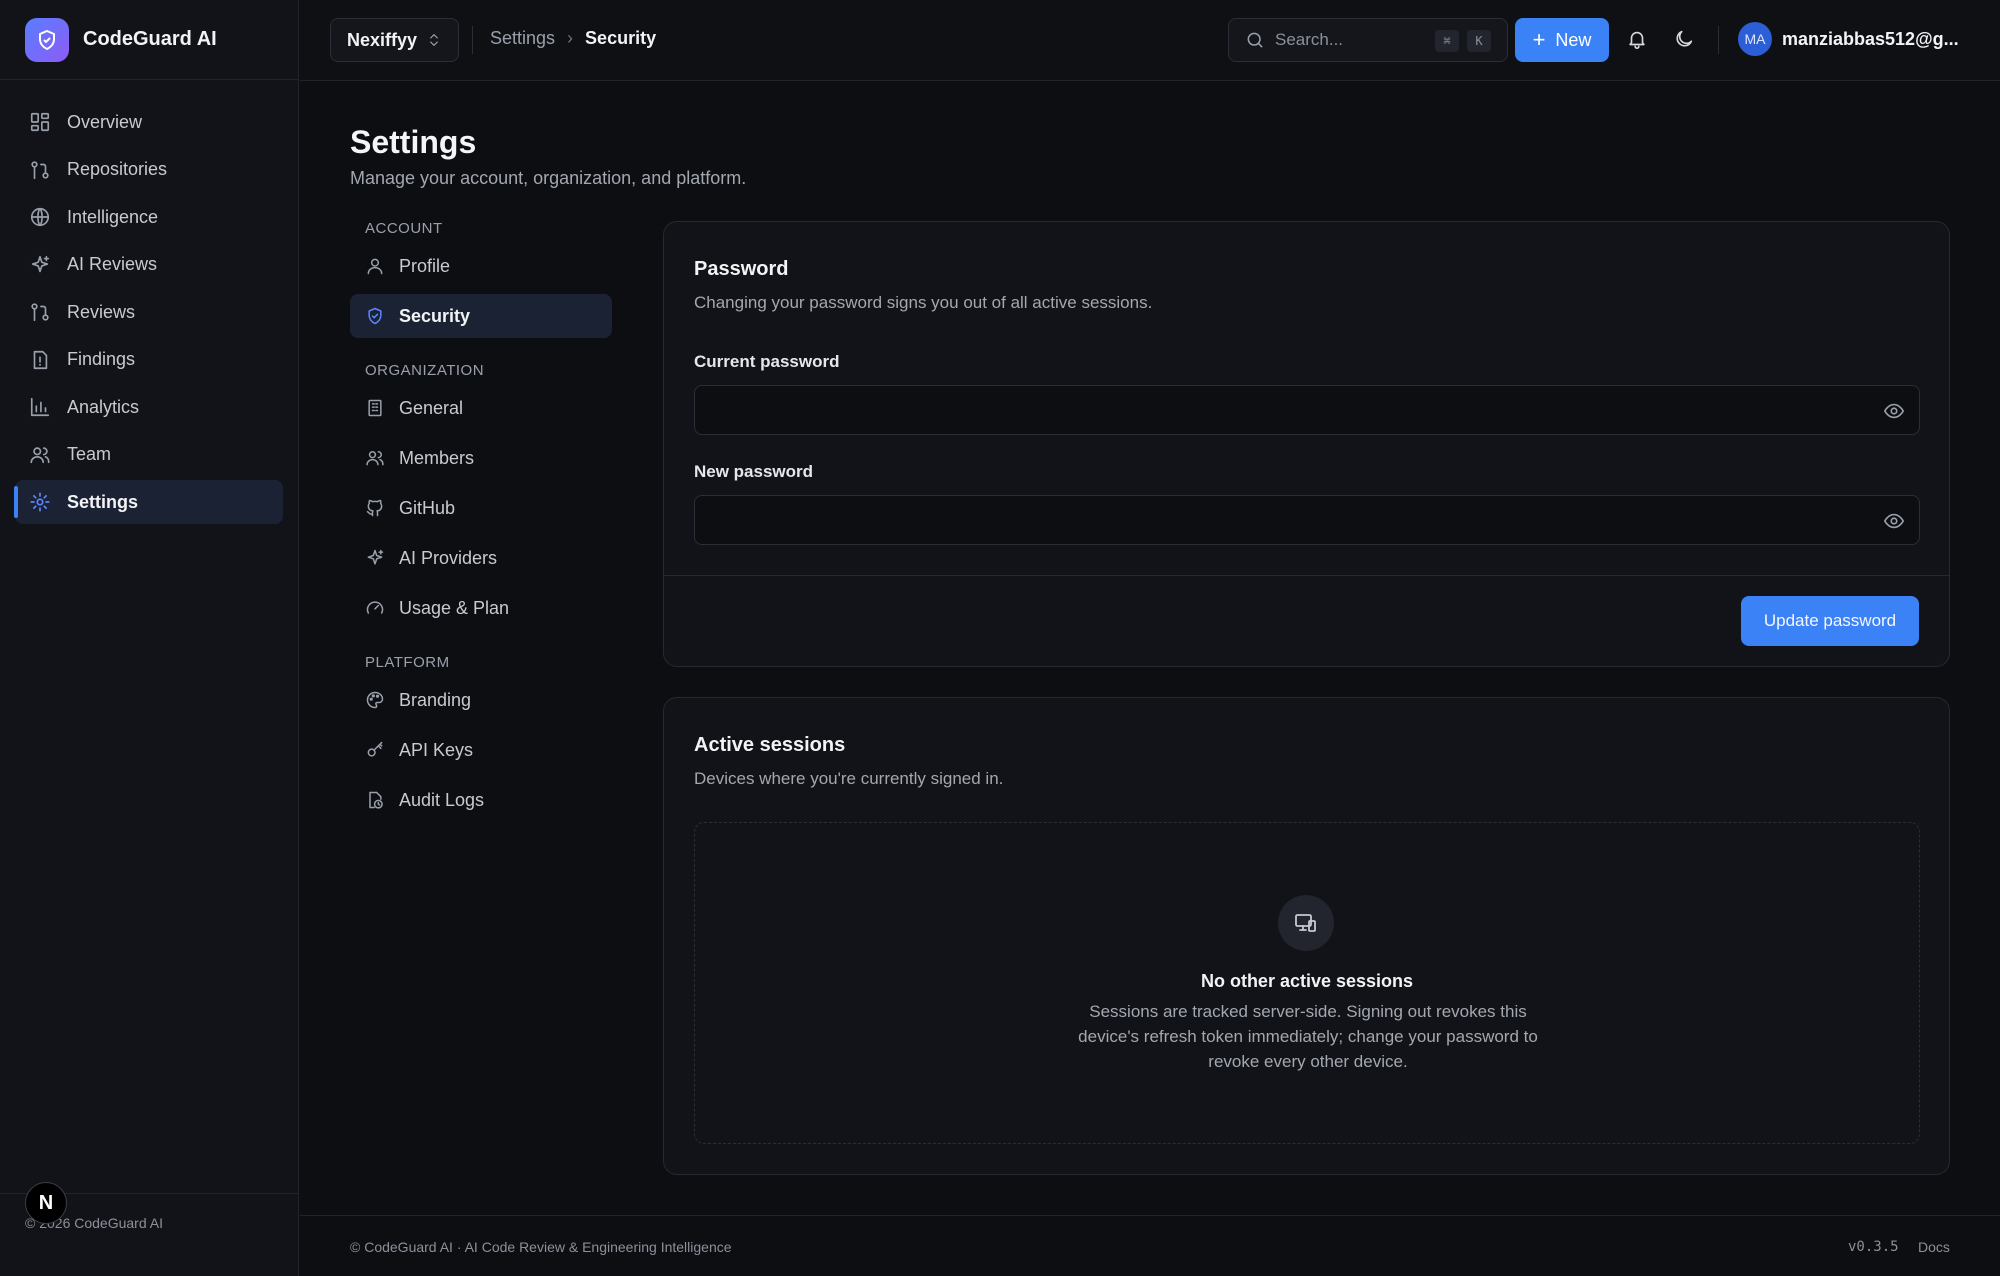 The width and height of the screenshot is (2000, 1276). Describe the element at coordinates (404, 228) in the screenshot. I see `settings-group-account: ACCOUNT` at that location.